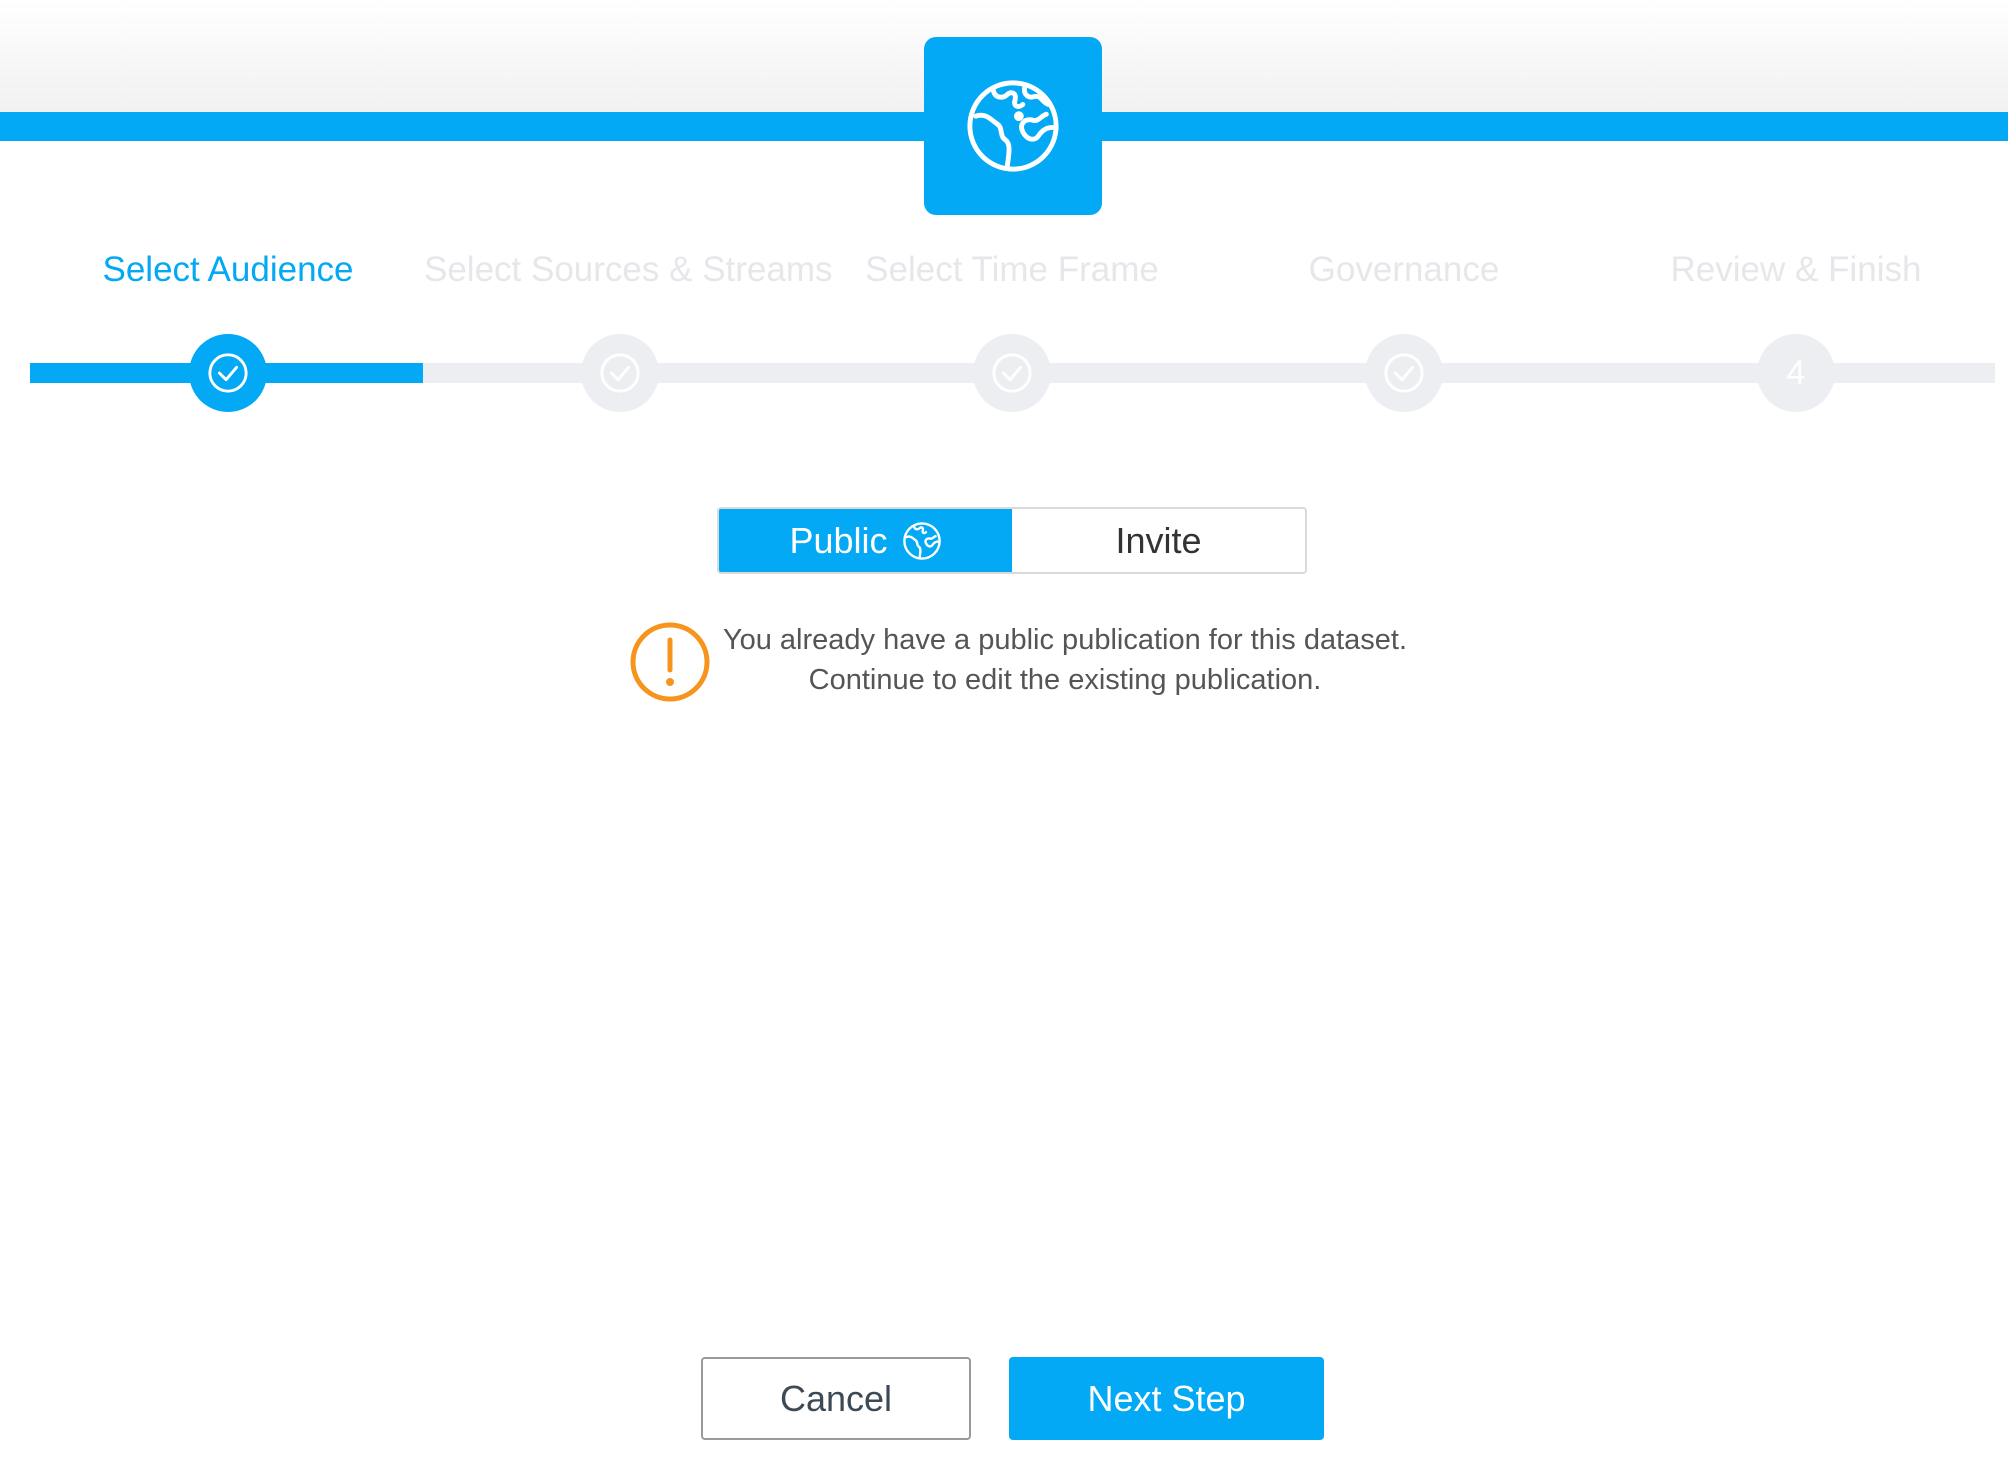  I want to click on header-icon-badge, so click(1013, 126).